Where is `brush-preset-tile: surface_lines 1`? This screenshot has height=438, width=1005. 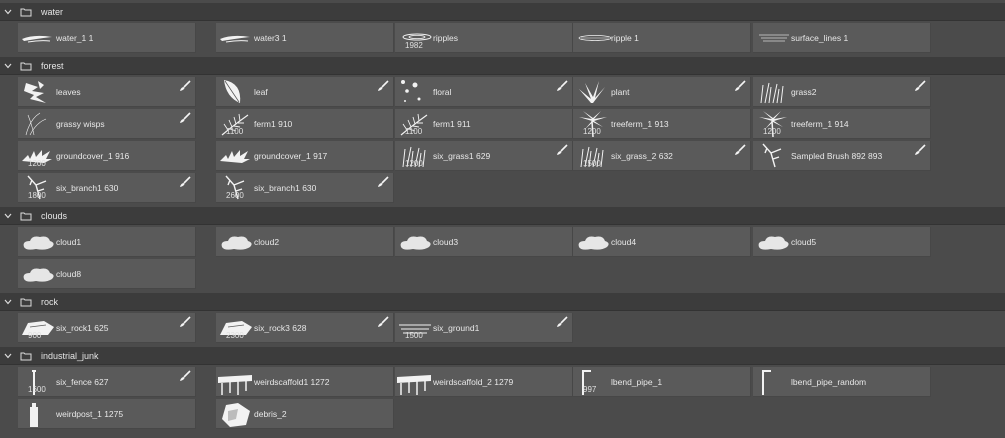 brush-preset-tile: surface_lines 1 is located at coordinates (842, 38).